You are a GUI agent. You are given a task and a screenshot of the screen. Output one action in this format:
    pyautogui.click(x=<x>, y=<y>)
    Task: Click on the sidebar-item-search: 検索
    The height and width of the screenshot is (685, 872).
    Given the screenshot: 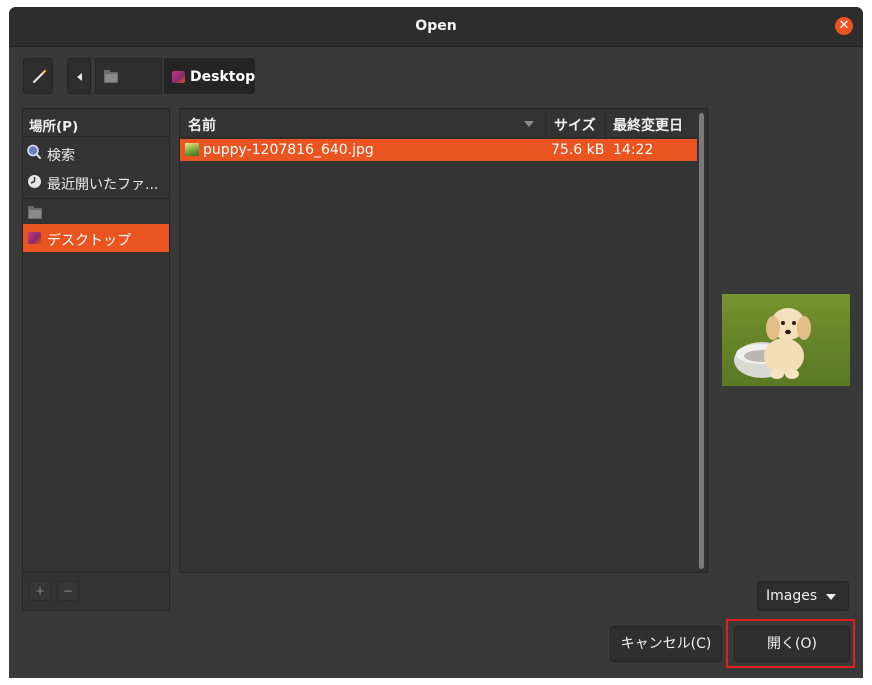 What is the action you would take?
    pyautogui.click(x=96, y=153)
    